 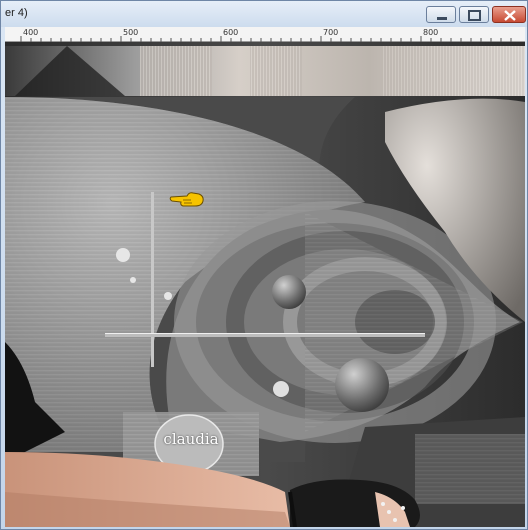 I want to click on watermark-text: claudia, so click(x=191, y=439).